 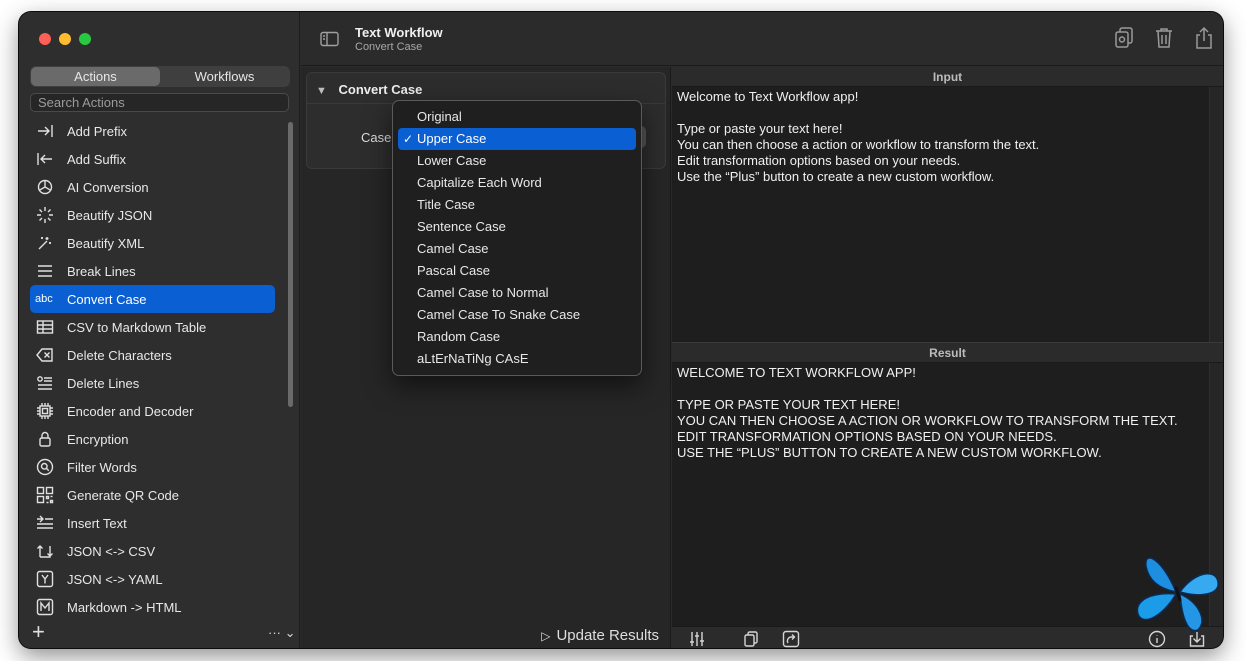 I want to click on magnifier-circle-icon, so click(x=45, y=467).